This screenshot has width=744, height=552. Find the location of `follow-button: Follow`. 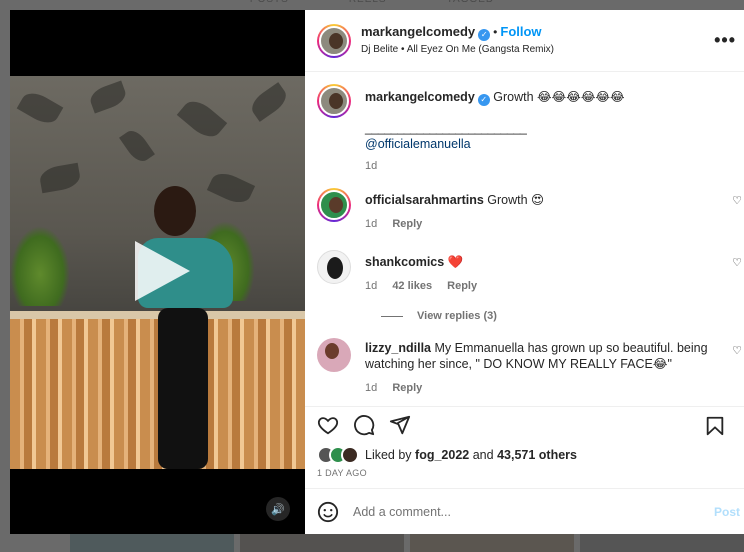

follow-button: Follow is located at coordinates (520, 31).